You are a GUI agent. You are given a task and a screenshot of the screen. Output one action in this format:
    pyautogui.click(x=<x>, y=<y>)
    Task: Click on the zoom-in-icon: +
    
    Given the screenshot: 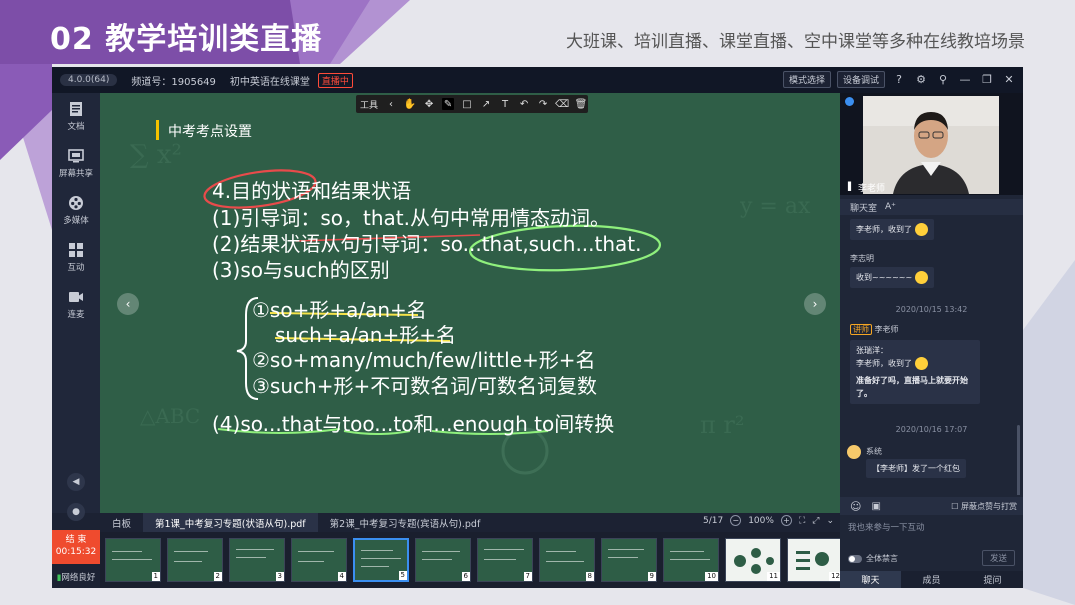 What is the action you would take?
    pyautogui.click(x=786, y=520)
    